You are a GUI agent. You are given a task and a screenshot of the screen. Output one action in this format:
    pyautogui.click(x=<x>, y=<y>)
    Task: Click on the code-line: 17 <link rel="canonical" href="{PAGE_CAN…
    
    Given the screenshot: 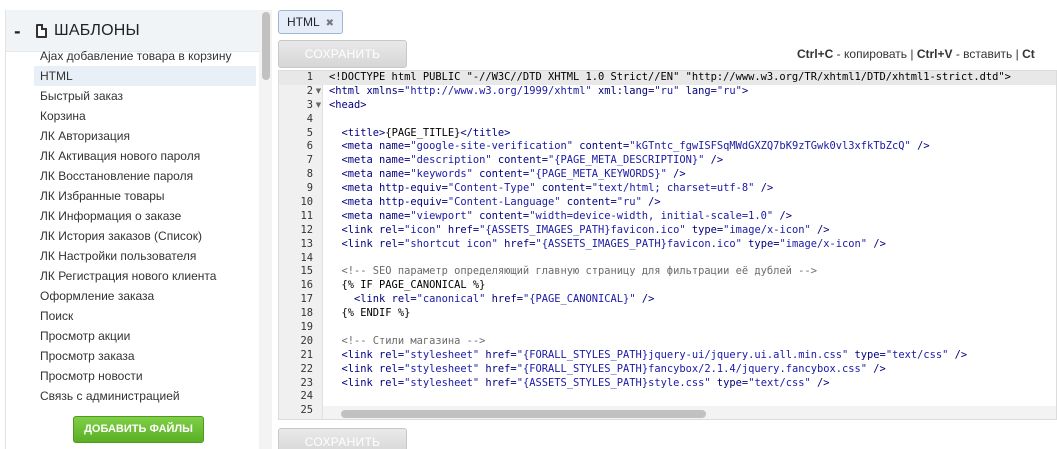 What is the action you would take?
    pyautogui.click(x=667, y=300)
    